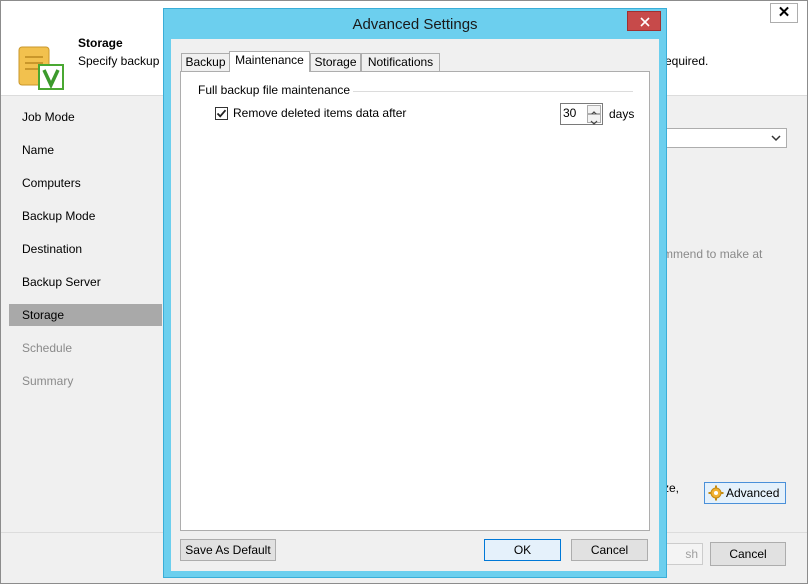 Image resolution: width=808 pixels, height=584 pixels. Describe the element at coordinates (40, 68) in the screenshot. I see `storage-scroll-icon` at that location.